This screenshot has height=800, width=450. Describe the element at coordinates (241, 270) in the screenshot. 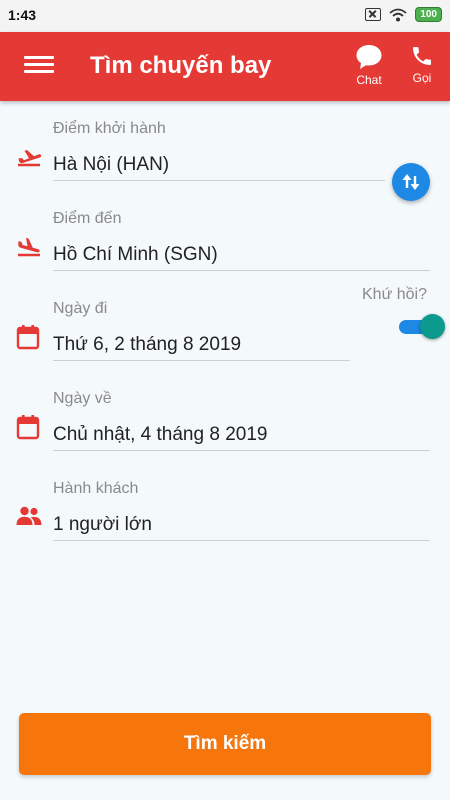

I see `destination-underline` at that location.